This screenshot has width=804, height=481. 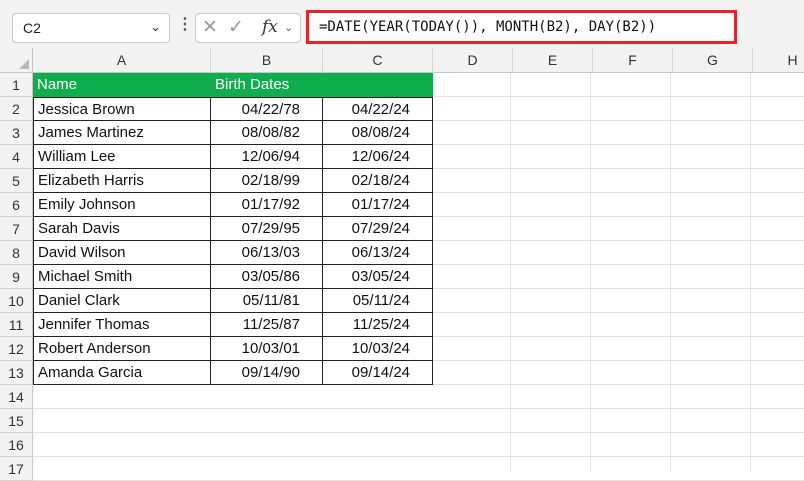 I want to click on row-header: 11, so click(x=16, y=325).